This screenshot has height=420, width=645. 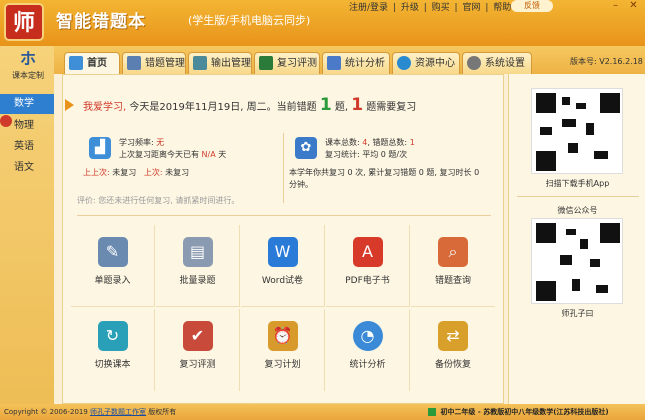 I want to click on pdf-ebook-button: A PDF电子书, so click(x=368, y=266).